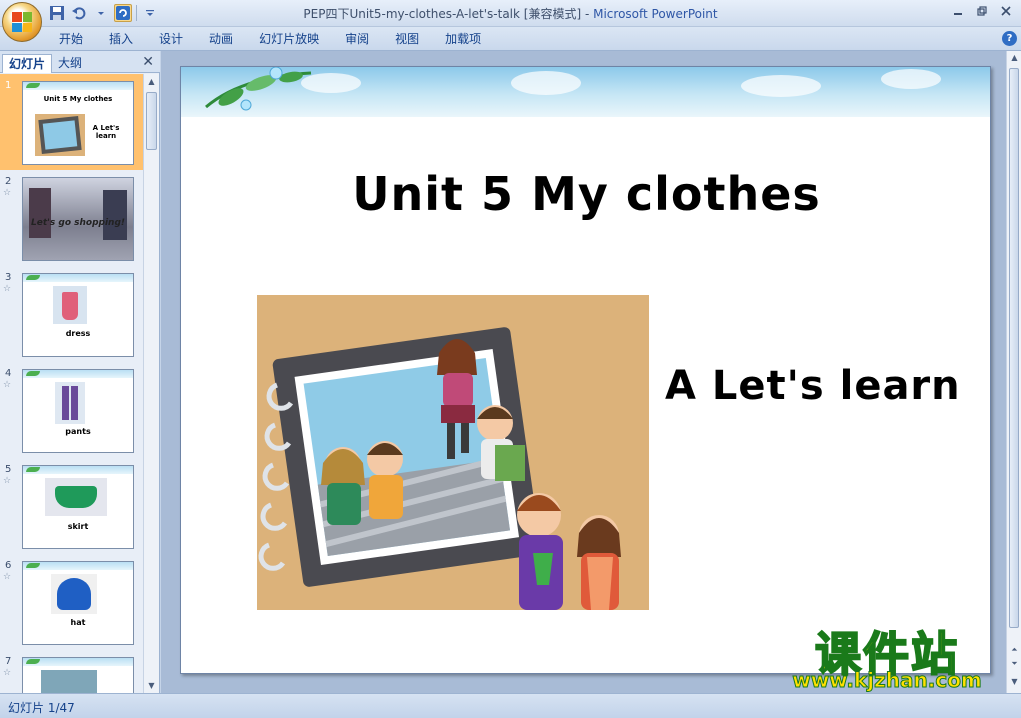 This screenshot has width=1021, height=718. I want to click on minimize-button, so click(958, 11).